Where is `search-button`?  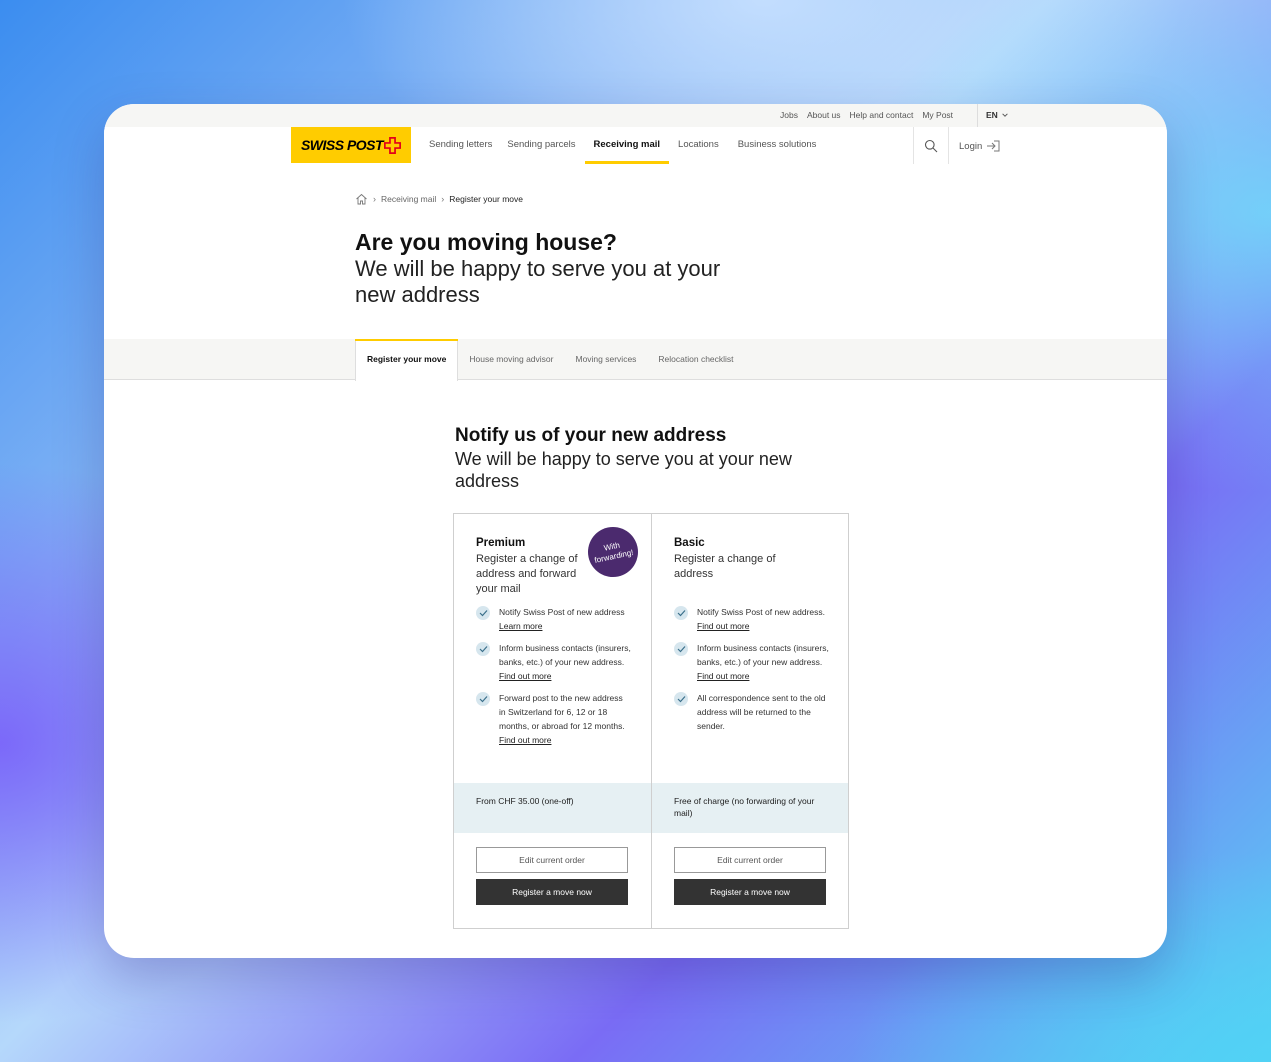
search-button is located at coordinates (931, 145).